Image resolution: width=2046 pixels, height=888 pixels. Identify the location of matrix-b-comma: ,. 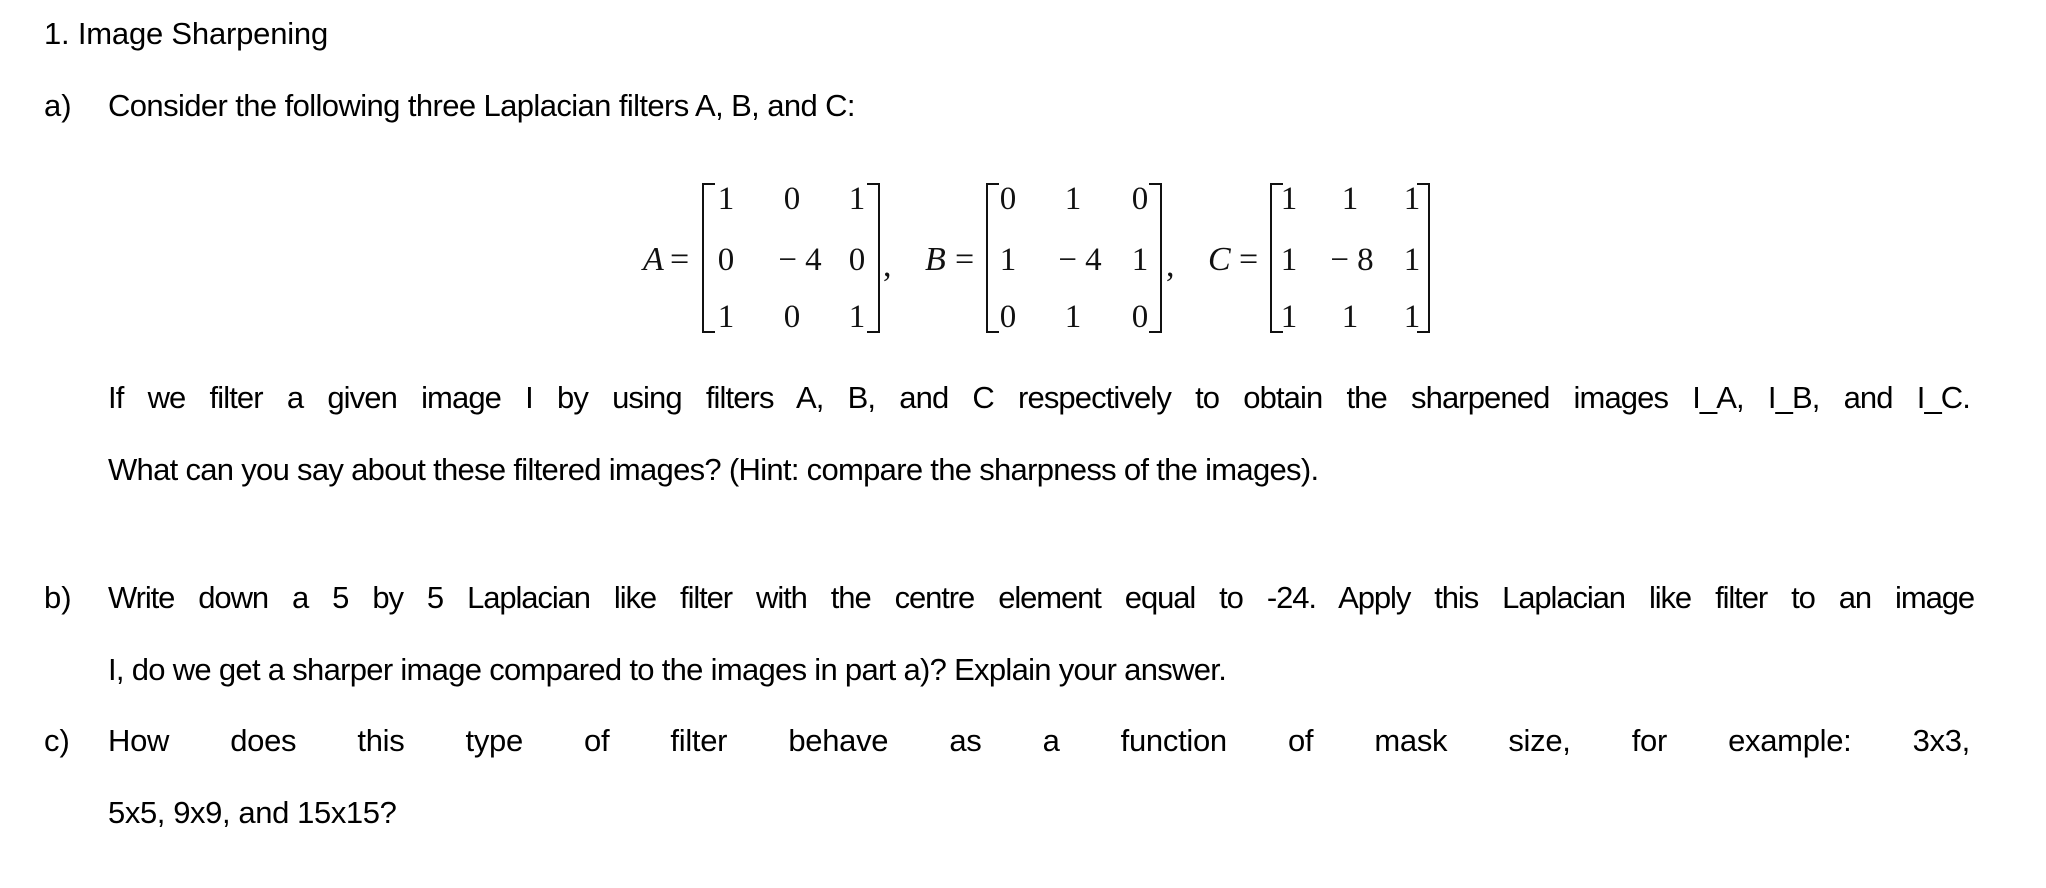
(1170, 265).